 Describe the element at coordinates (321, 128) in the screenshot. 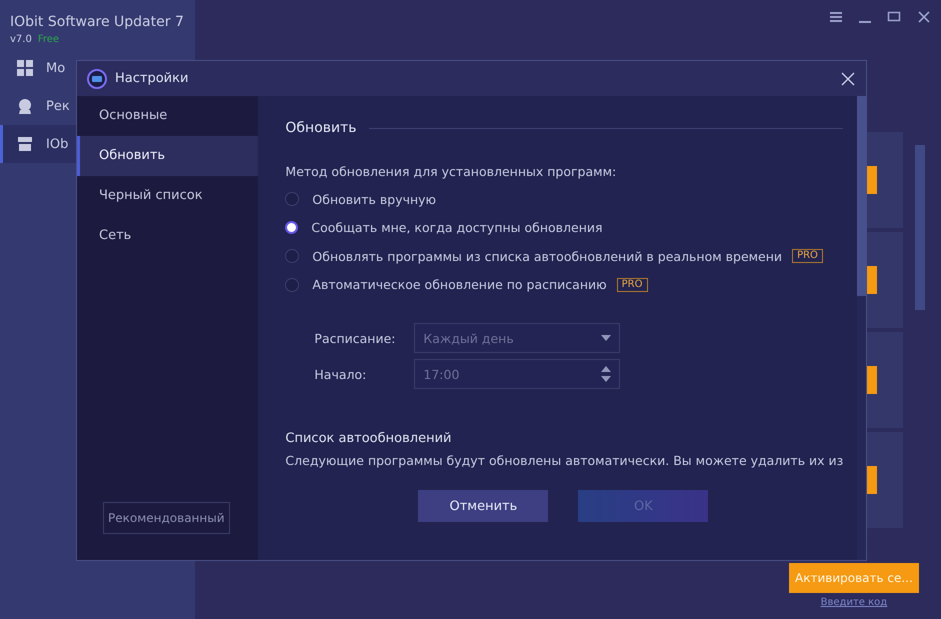

I see `section-title: Обновить` at that location.